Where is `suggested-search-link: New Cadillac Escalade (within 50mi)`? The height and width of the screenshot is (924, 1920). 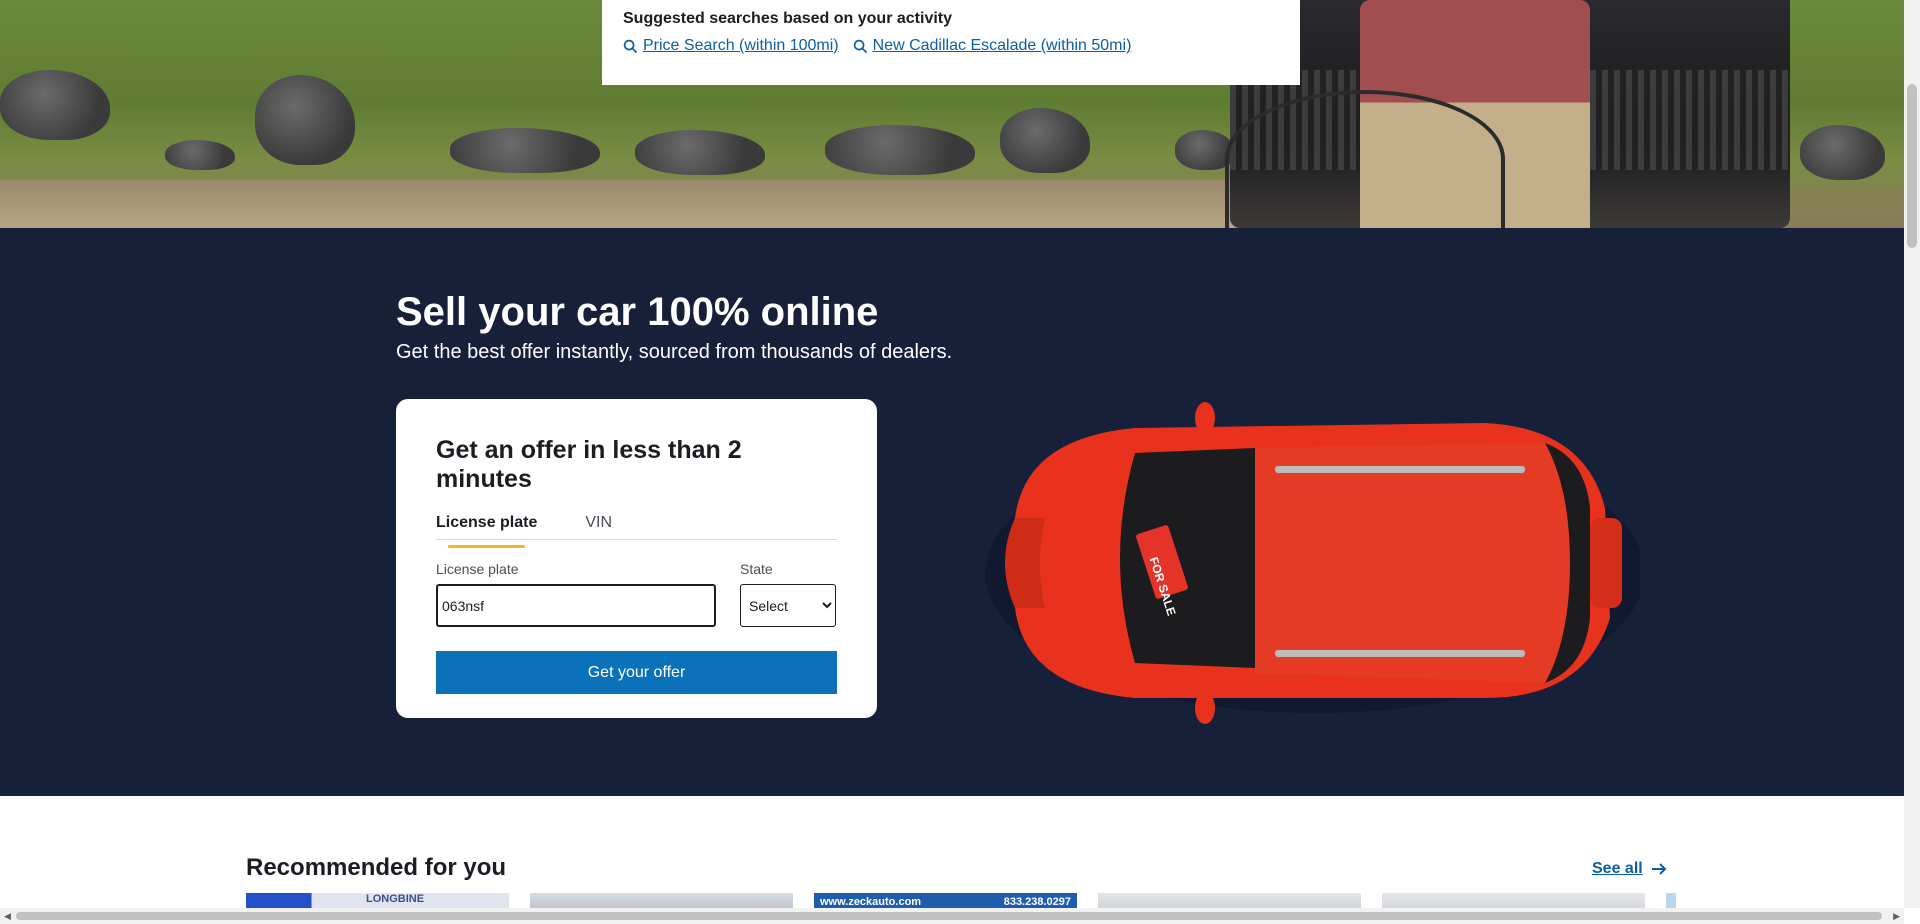
suggested-search-link: New Cadillac Escalade (within 50mi) is located at coordinates (992, 46).